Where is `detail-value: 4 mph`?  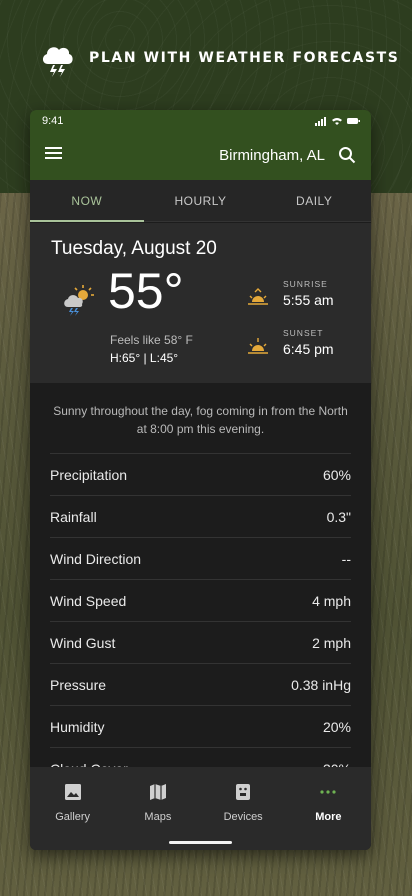 detail-value: 4 mph is located at coordinates (331, 600).